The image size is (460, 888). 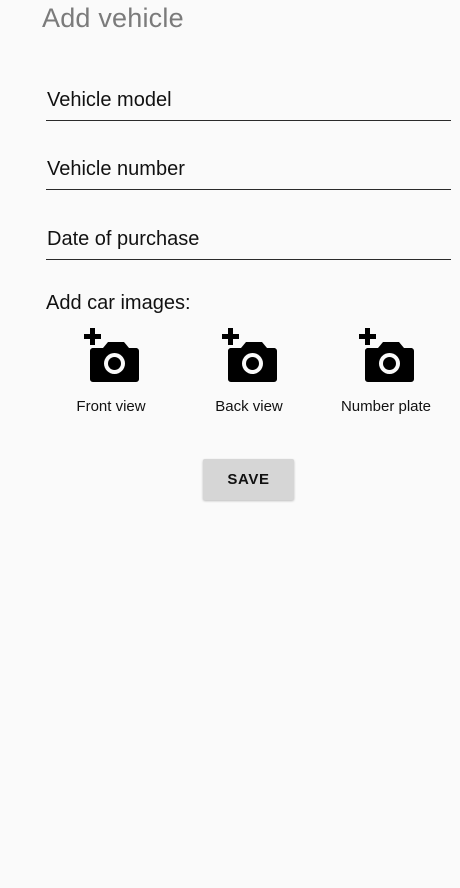 What do you see at coordinates (118, 303) in the screenshot?
I see `add-car-images-label: Add car images:` at bounding box center [118, 303].